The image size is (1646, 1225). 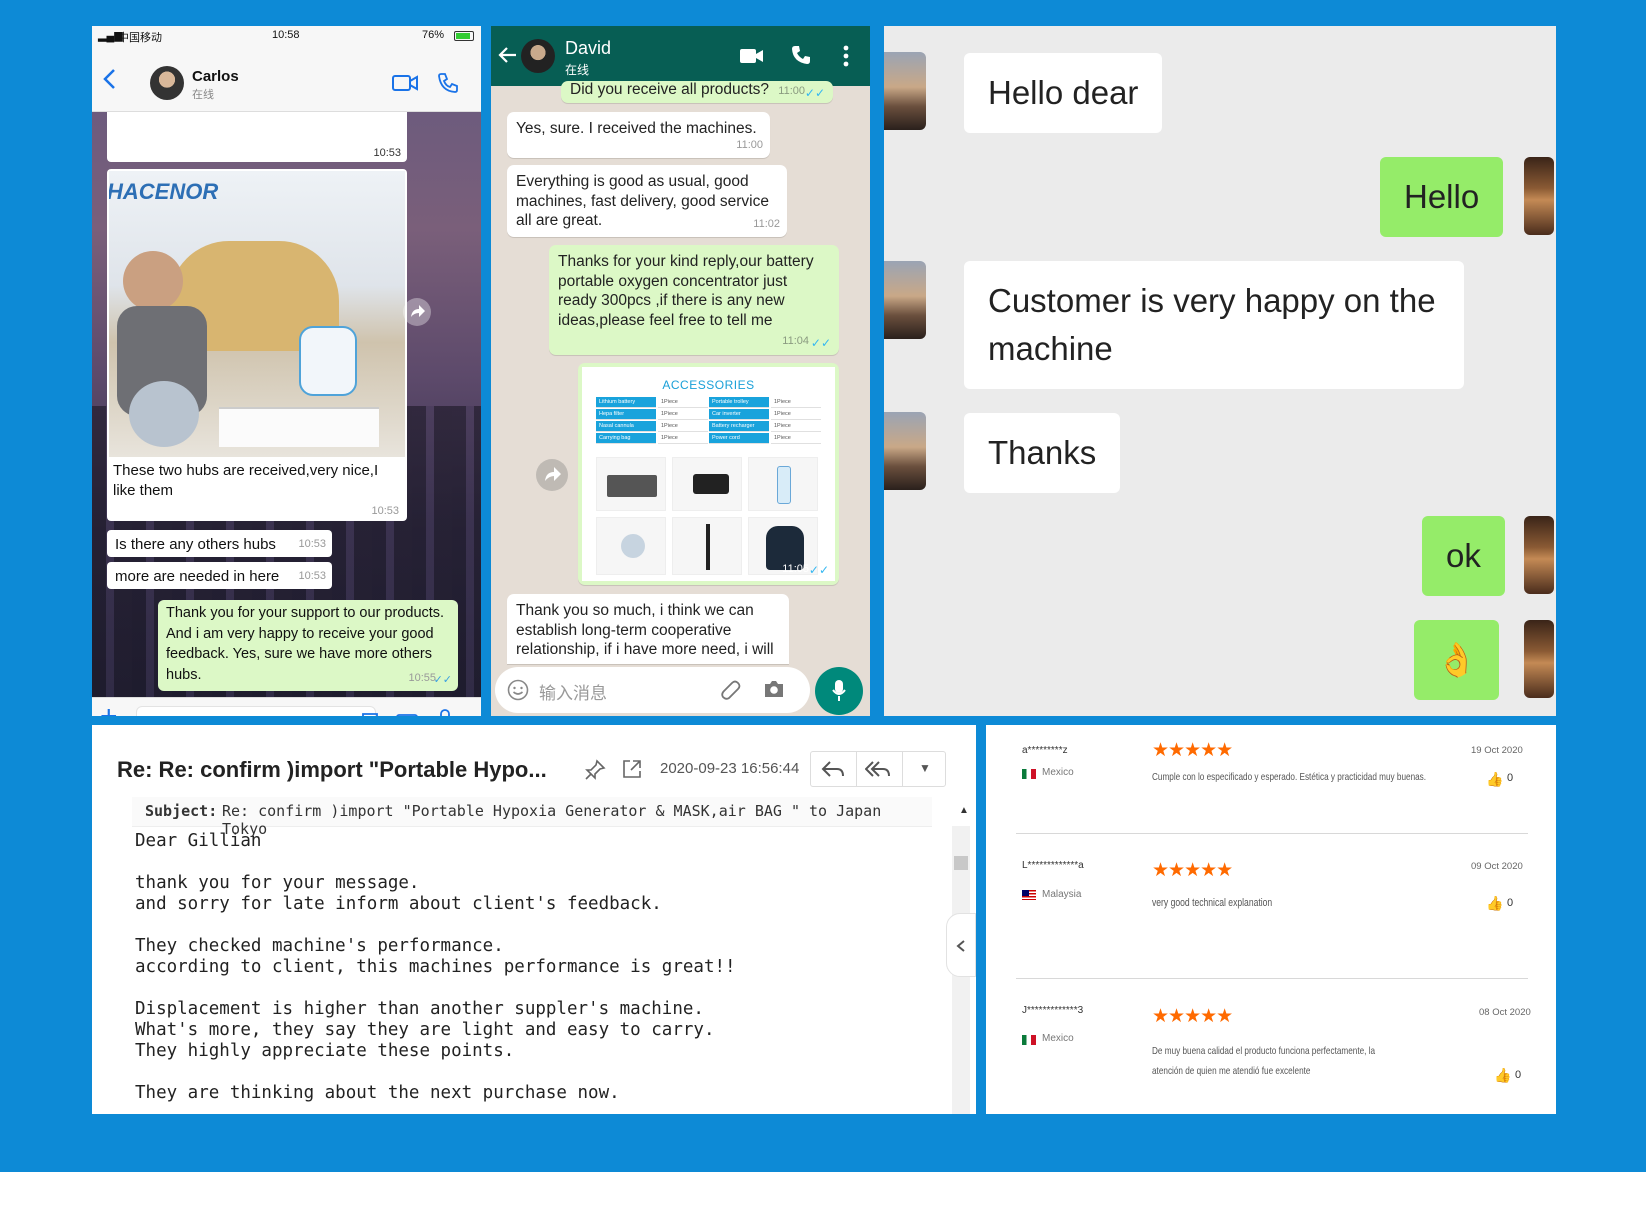 What do you see at coordinates (632, 769) in the screenshot?
I see `open-external-icon` at bounding box center [632, 769].